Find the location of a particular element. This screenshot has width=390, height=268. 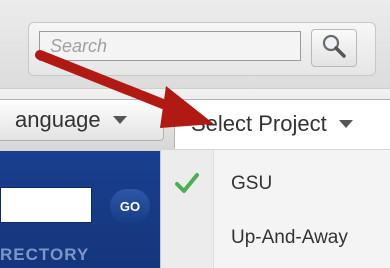

search-input is located at coordinates (170, 46).